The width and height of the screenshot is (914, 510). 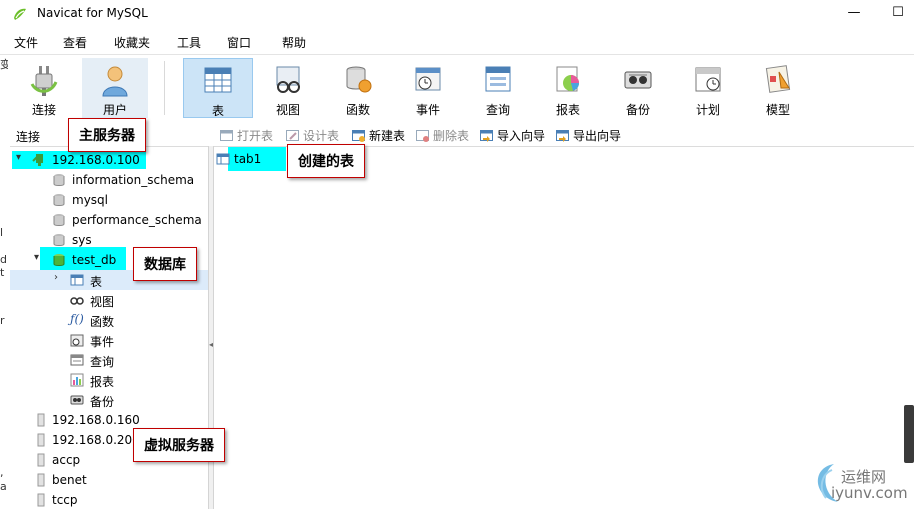 I want to click on menu-help: 帮助, so click(x=294, y=42).